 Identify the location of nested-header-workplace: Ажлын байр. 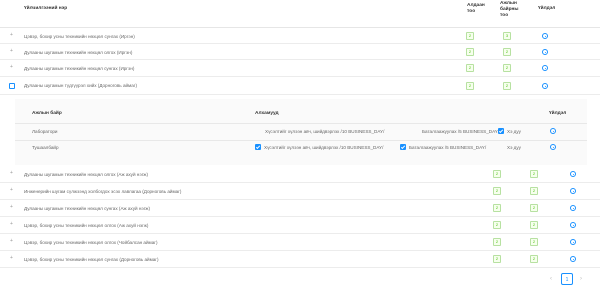
(47, 113).